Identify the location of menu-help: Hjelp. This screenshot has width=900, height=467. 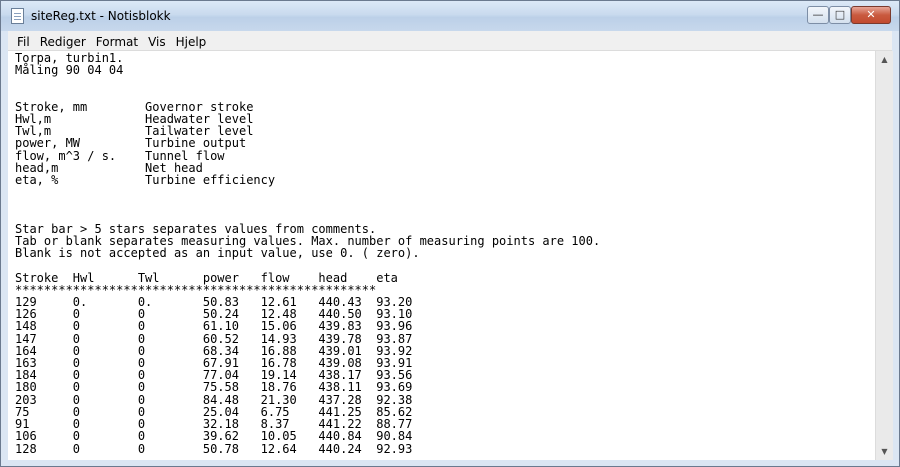
(191, 41).